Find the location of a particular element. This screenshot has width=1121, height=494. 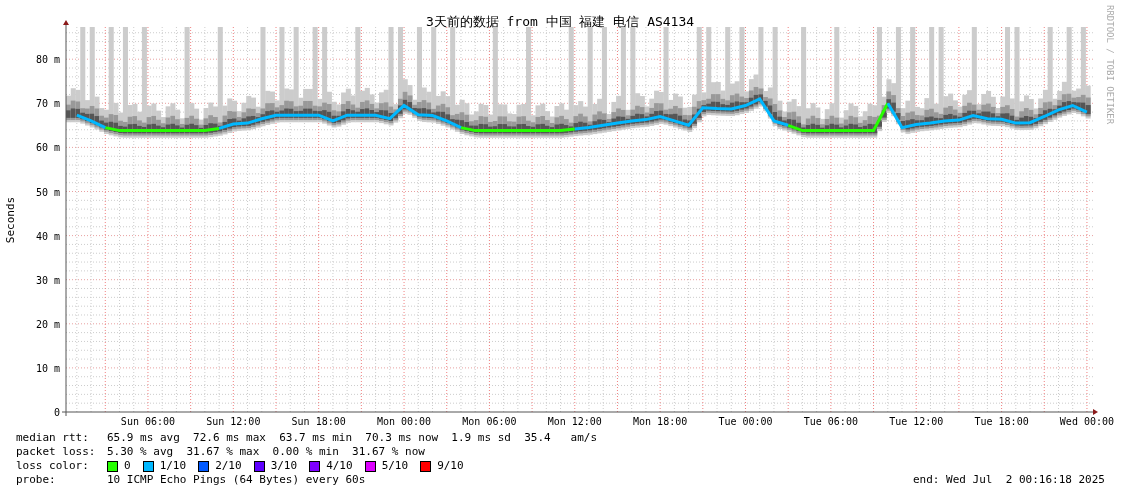

tick-label: Sun 06:00 is located at coordinates (148, 421).